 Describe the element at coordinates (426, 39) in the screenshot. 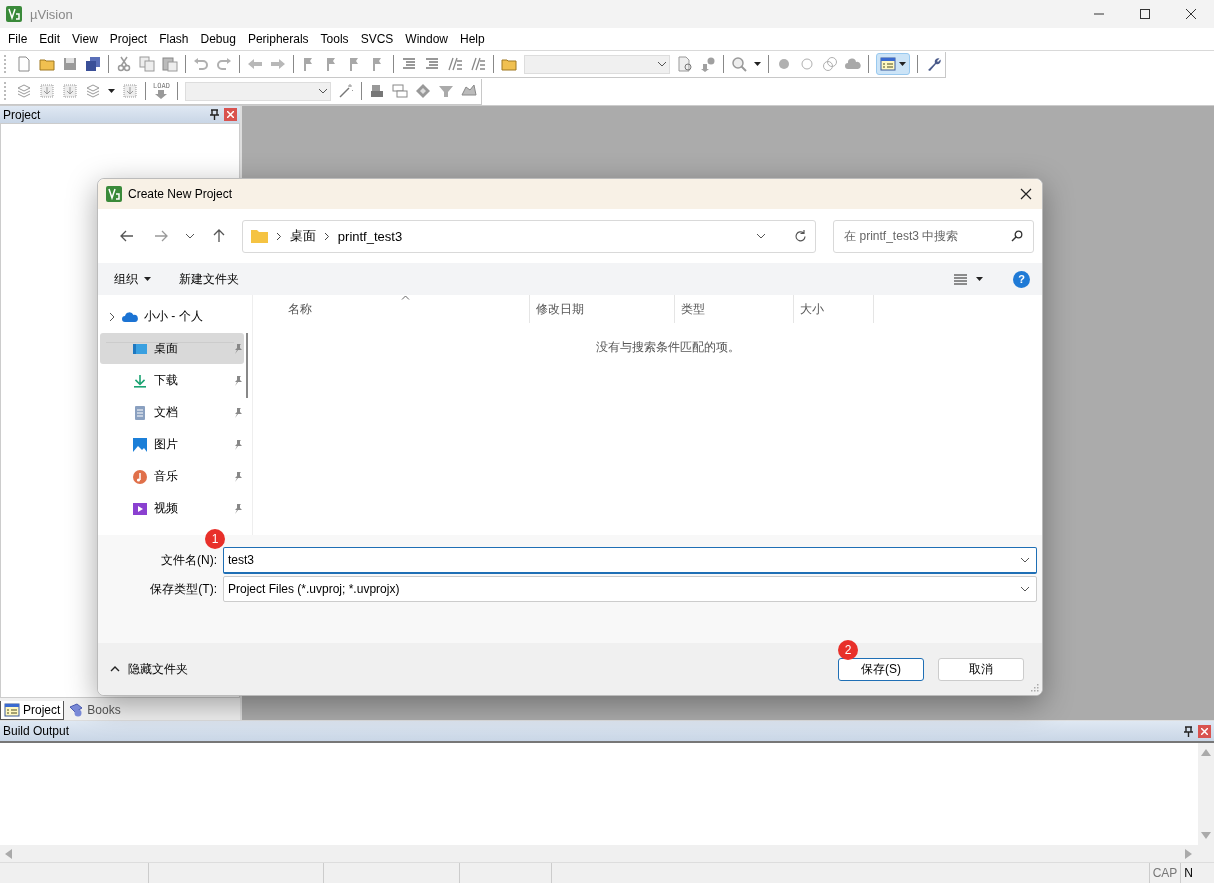

I see `menu-item: Window` at that location.